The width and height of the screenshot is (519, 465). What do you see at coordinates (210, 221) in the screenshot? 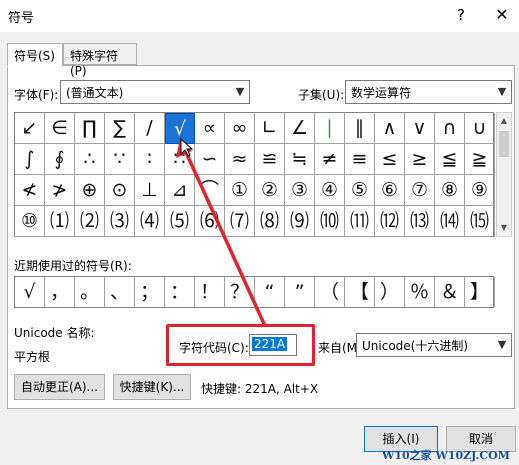
I see `symbol-cell: ⑹` at bounding box center [210, 221].